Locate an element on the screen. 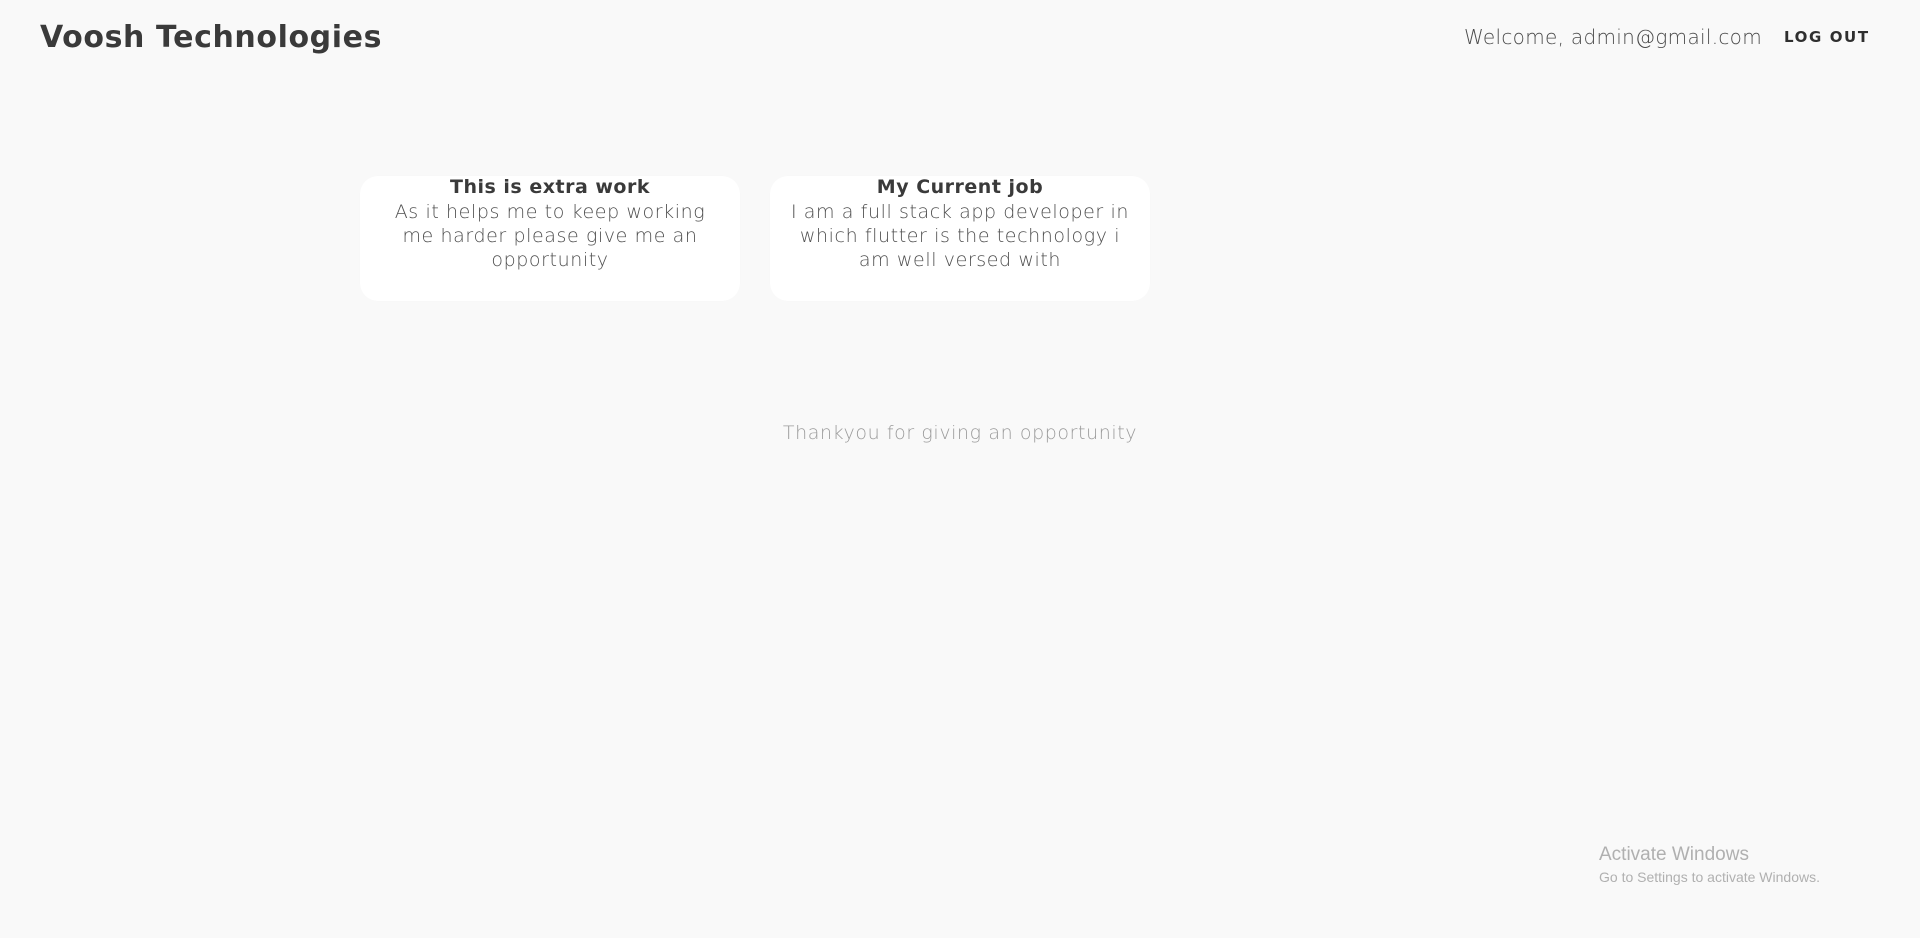  thank-you-message: Thankyou for giving an opportunity is located at coordinates (960, 433).